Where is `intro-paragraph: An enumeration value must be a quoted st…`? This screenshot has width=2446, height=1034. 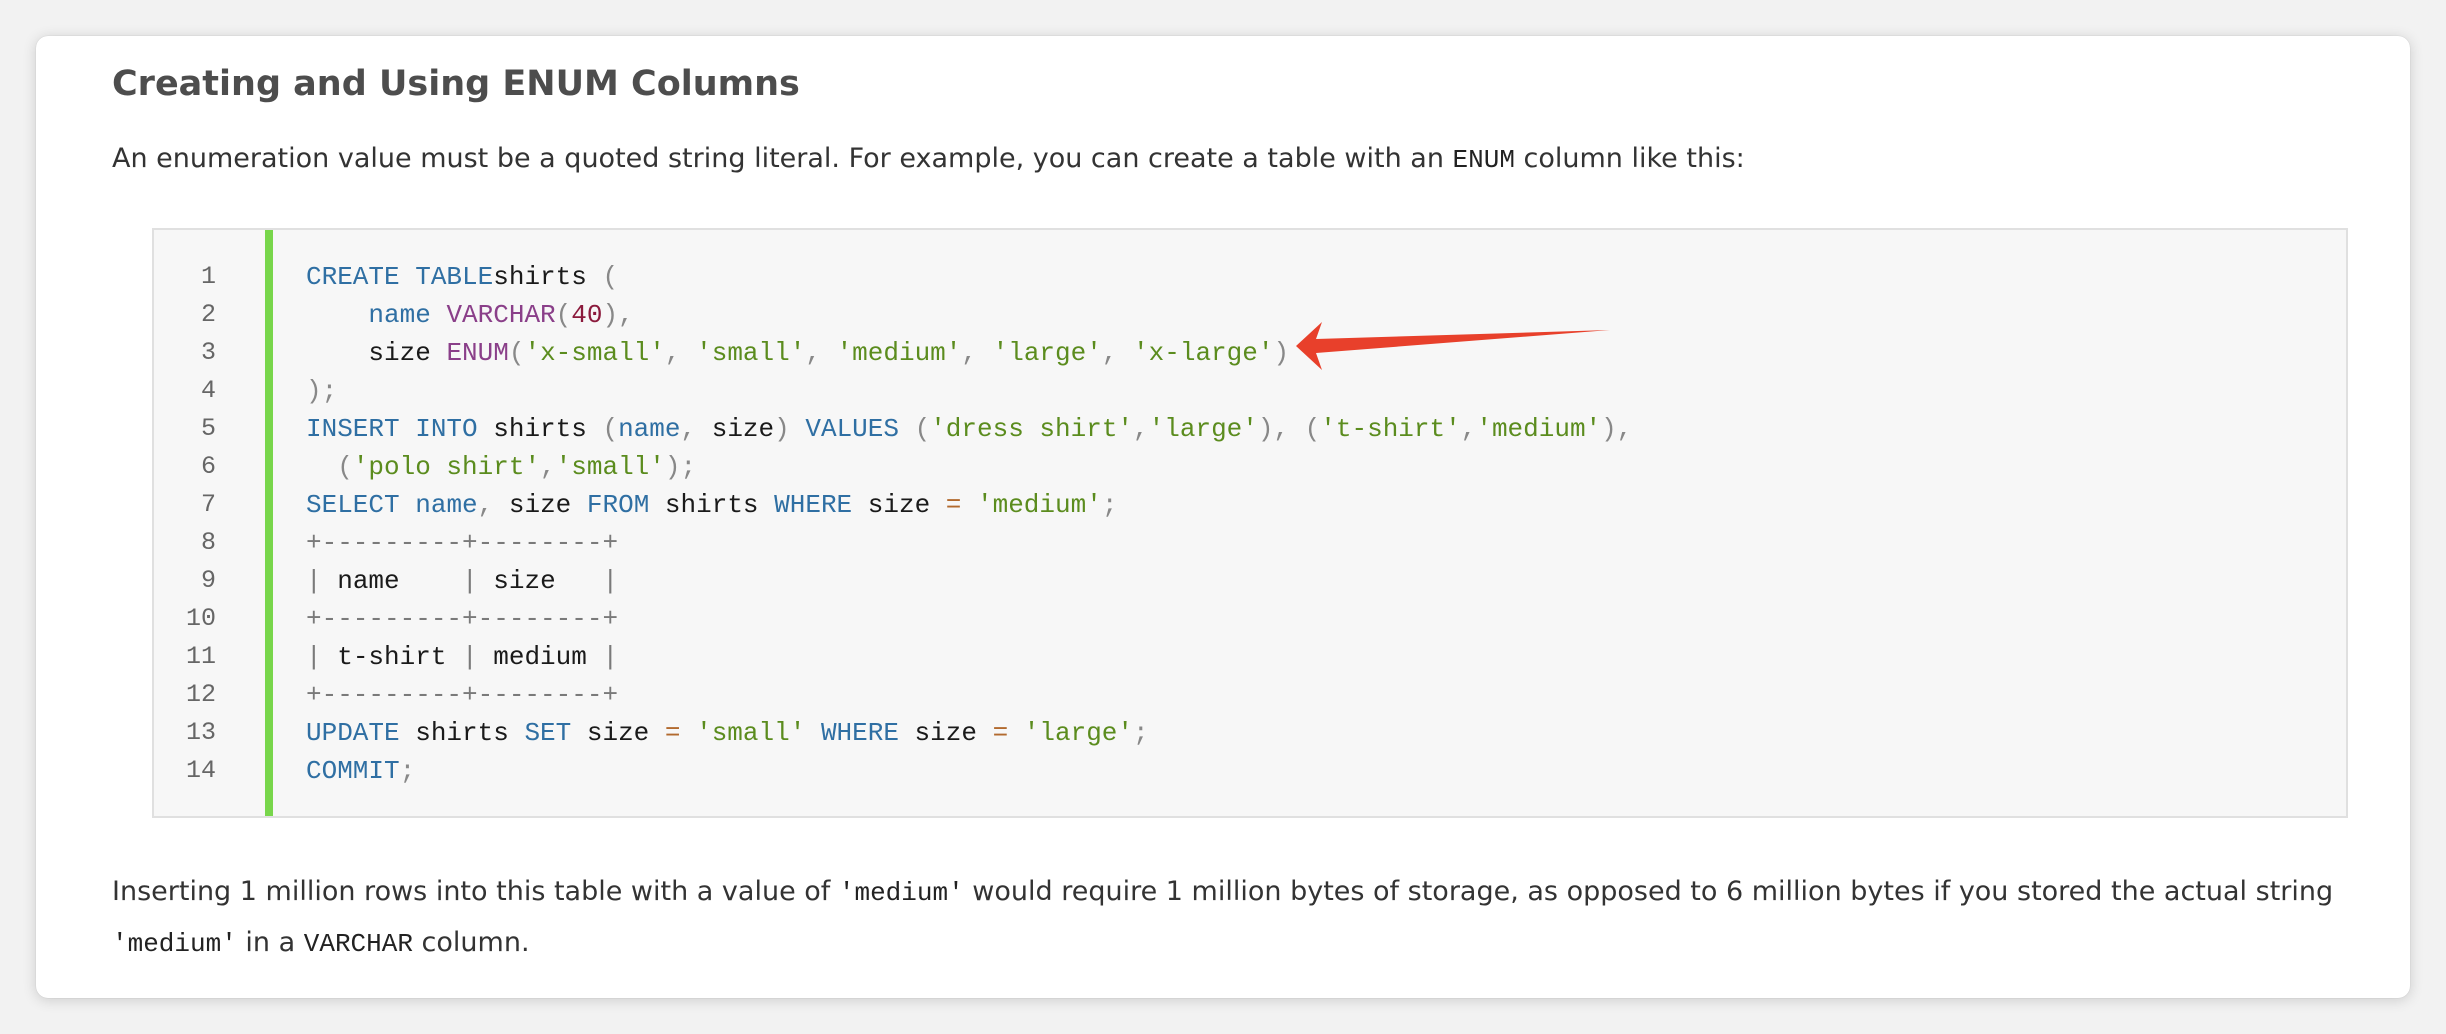 intro-paragraph: An enumeration value must be a quoted st… is located at coordinates (928, 159).